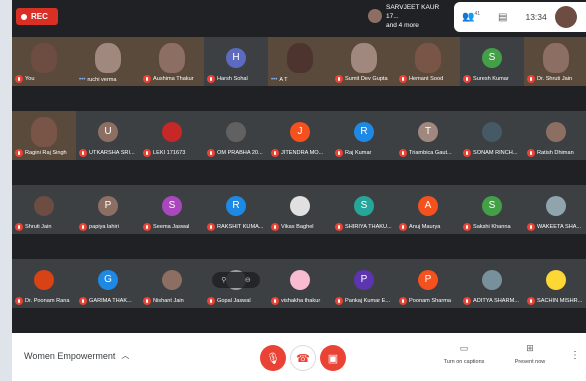 This screenshot has width=586, height=381. What do you see at coordinates (44, 61) in the screenshot?
I see `participant-tile: You` at bounding box center [44, 61].